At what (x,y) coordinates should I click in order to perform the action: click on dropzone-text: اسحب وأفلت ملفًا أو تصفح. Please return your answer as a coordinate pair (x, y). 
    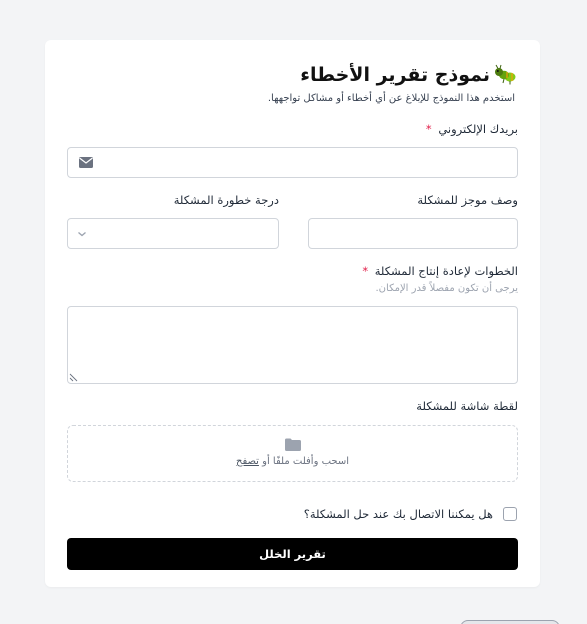
    Looking at the image, I should click on (292, 461).